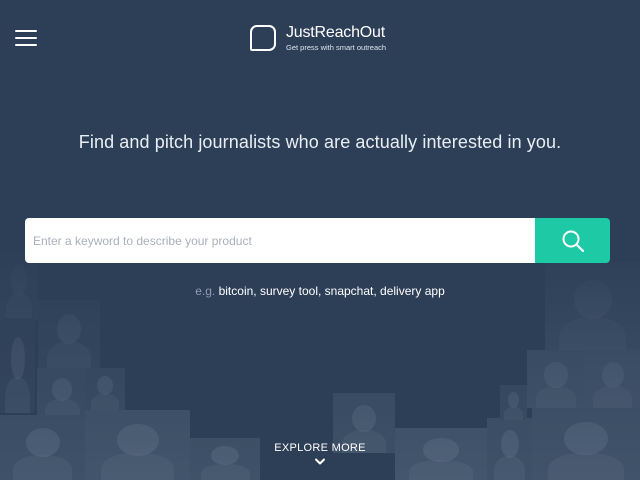 This screenshot has width=640, height=480. What do you see at coordinates (289, 291) in the screenshot?
I see `example-link-survey-tool: survey tool` at bounding box center [289, 291].